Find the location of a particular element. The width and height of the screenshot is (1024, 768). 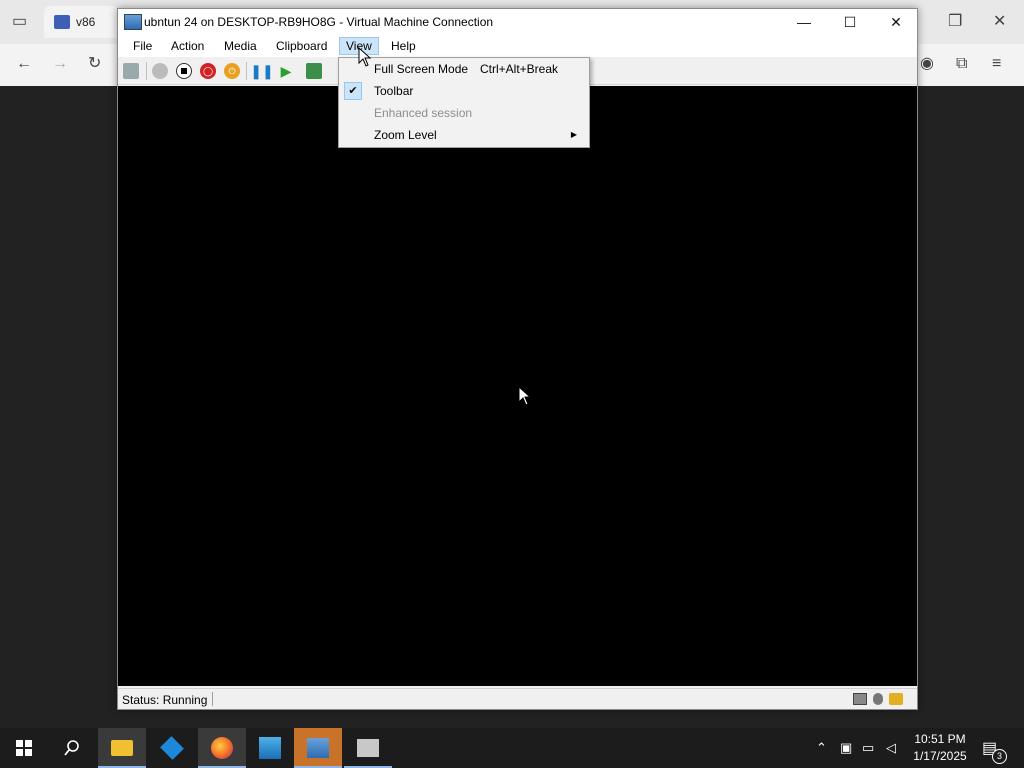

vm-cursor-icon is located at coordinates (525, 396).